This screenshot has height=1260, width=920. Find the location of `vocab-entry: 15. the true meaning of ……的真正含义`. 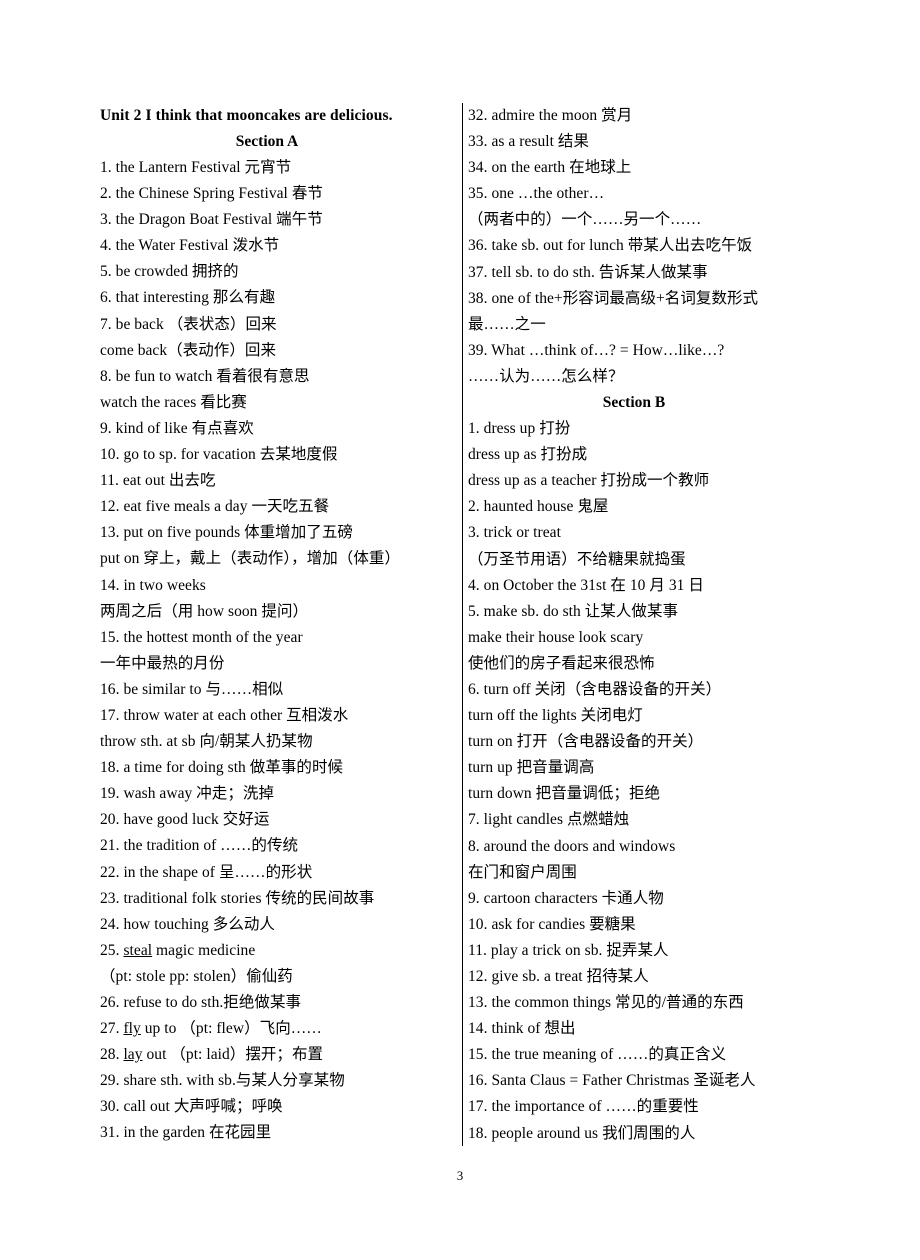

vocab-entry: 15. the true meaning of ……的真正含义 is located at coordinates (597, 1055).